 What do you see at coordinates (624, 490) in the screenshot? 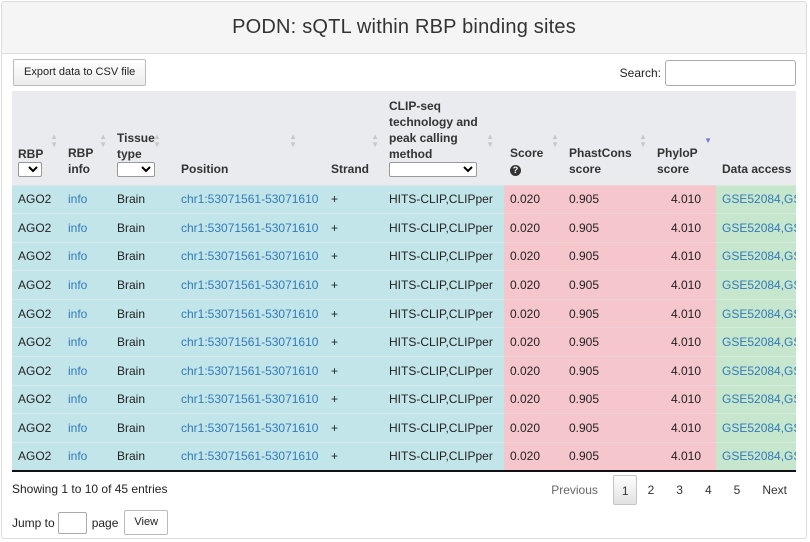
I see `page-button-1: 1` at bounding box center [624, 490].